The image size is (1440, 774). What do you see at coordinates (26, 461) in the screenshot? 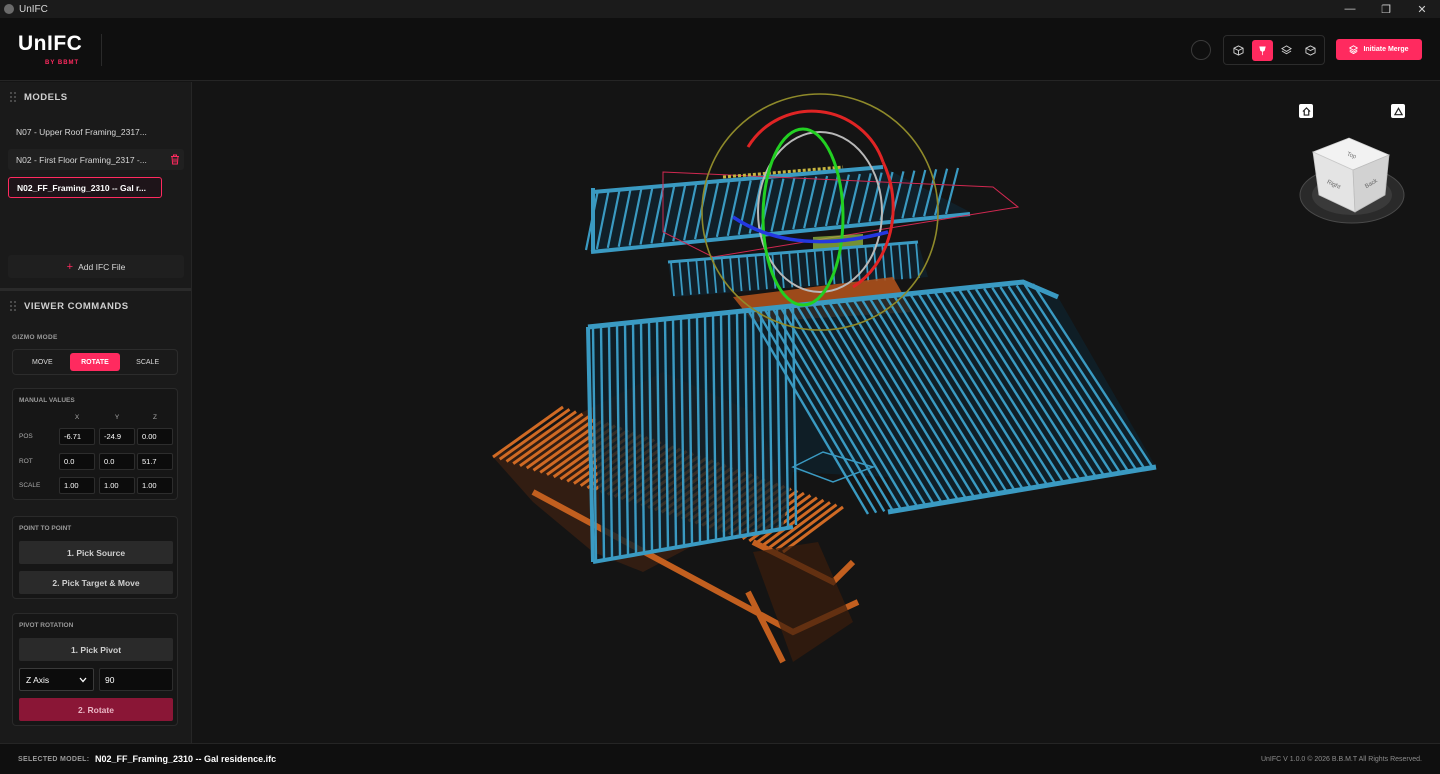
I see `rot-label: ROT` at bounding box center [26, 461].